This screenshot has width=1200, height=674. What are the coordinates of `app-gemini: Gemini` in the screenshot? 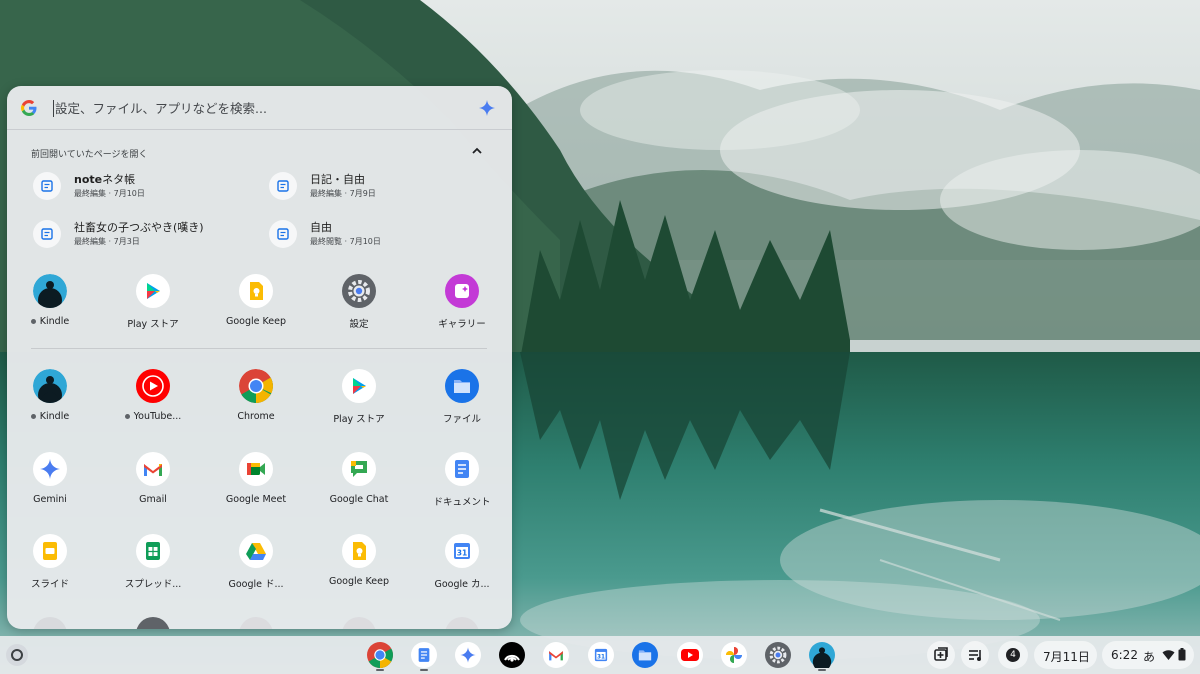 It's located at (53, 484).